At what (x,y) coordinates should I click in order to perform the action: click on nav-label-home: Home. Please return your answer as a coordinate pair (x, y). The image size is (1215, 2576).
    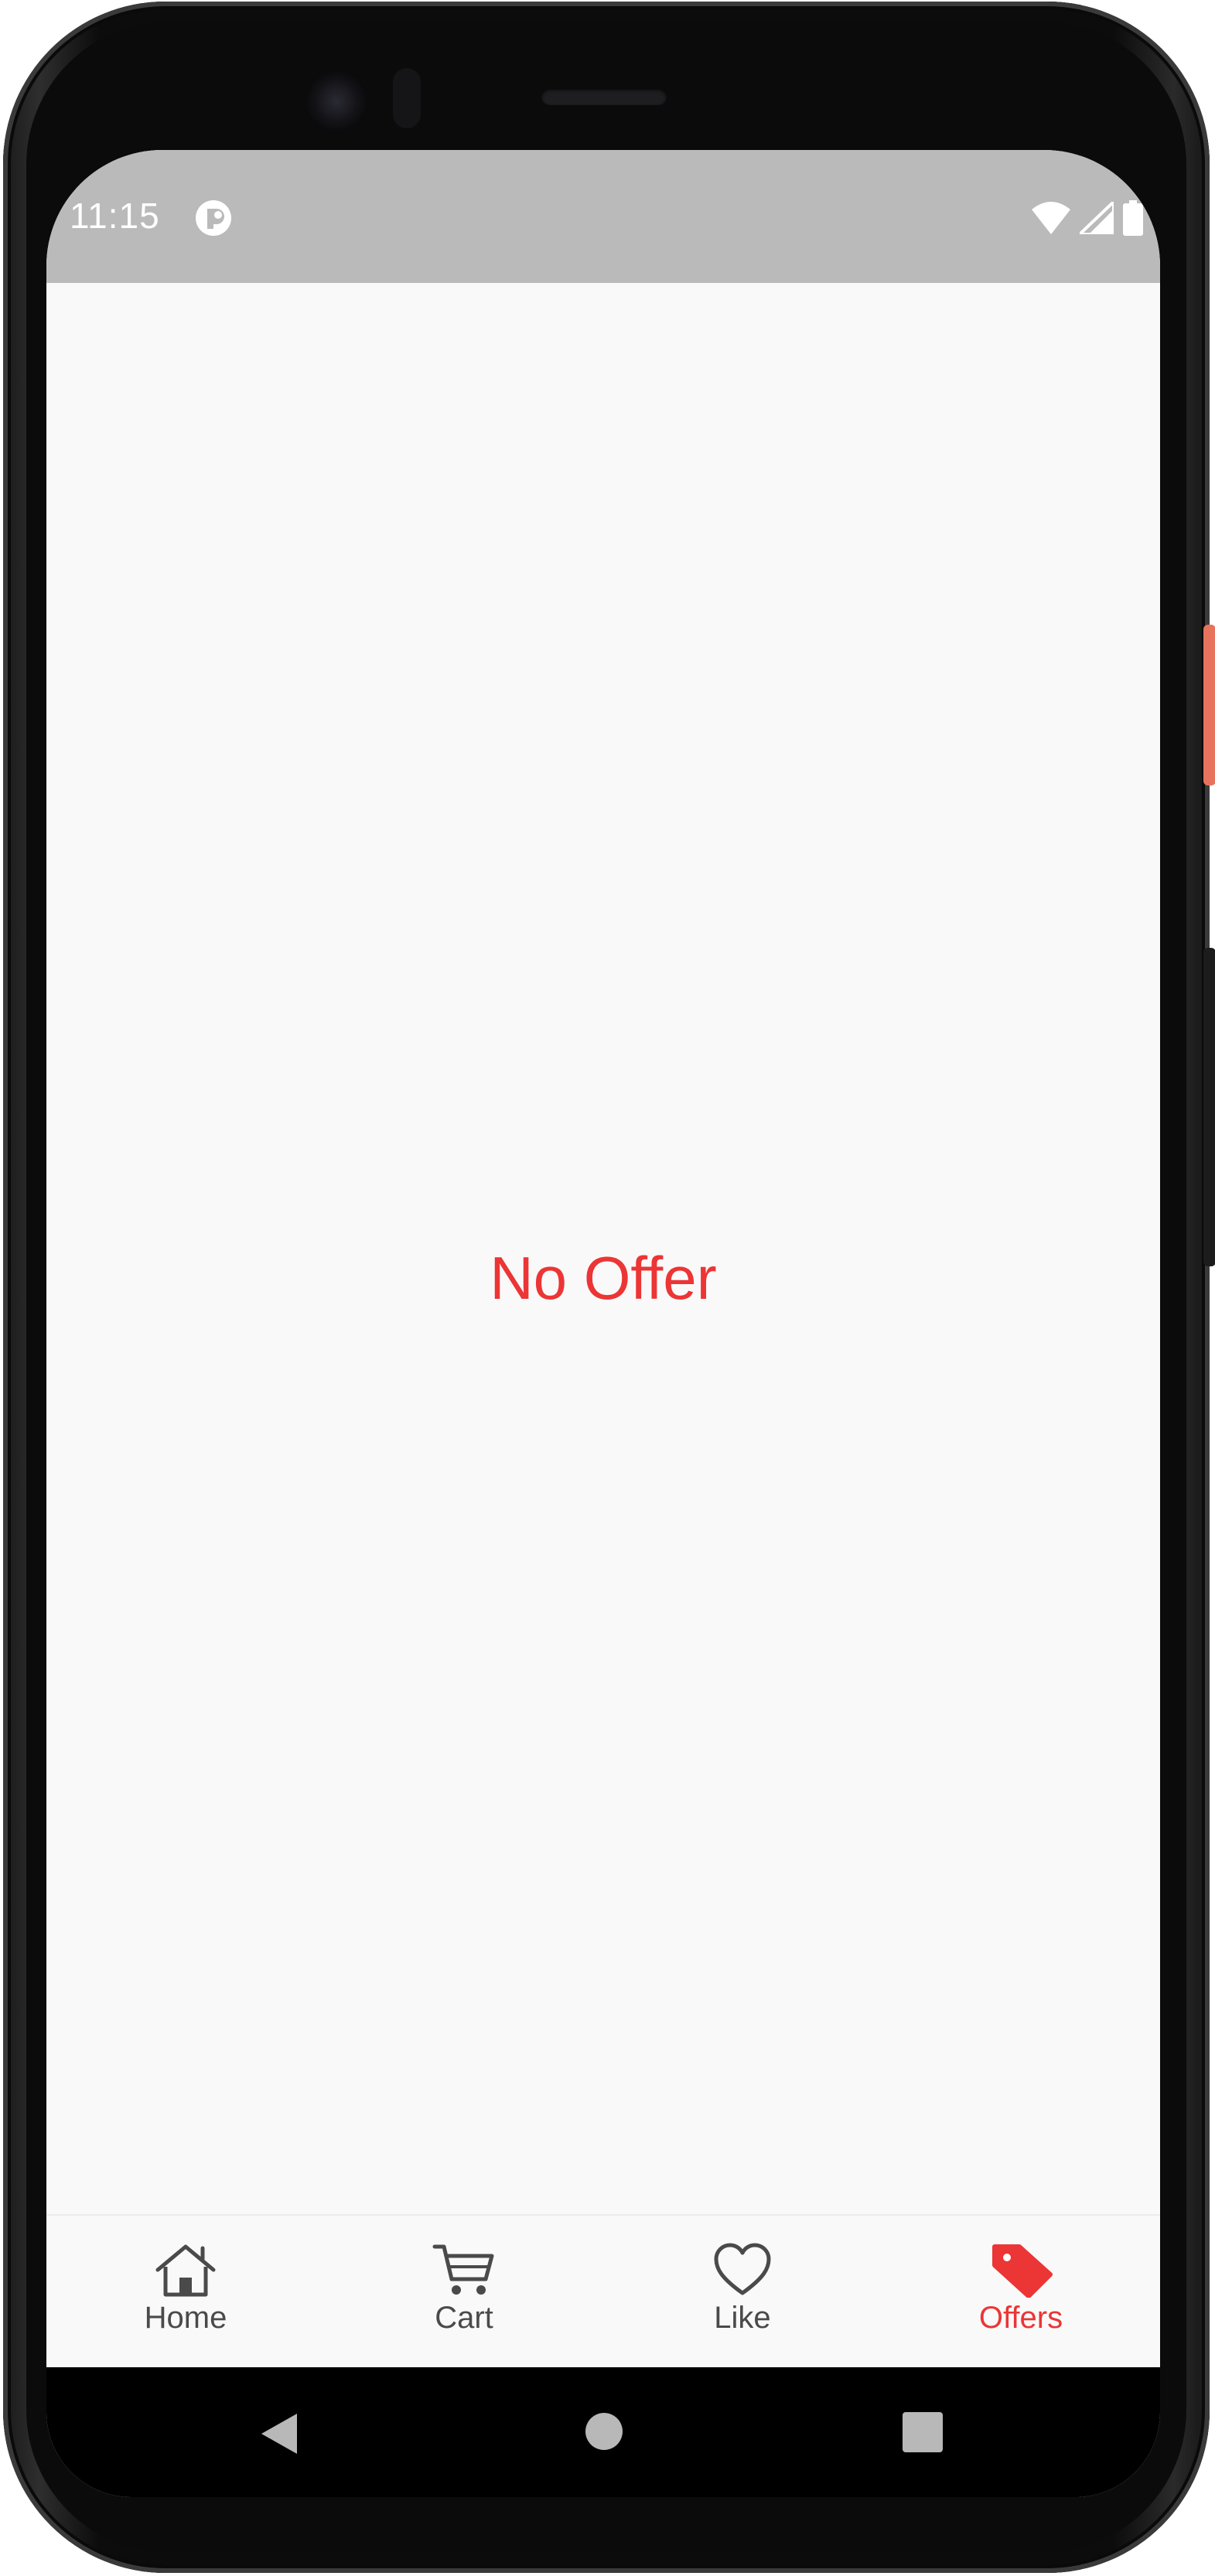
    Looking at the image, I should click on (186, 2318).